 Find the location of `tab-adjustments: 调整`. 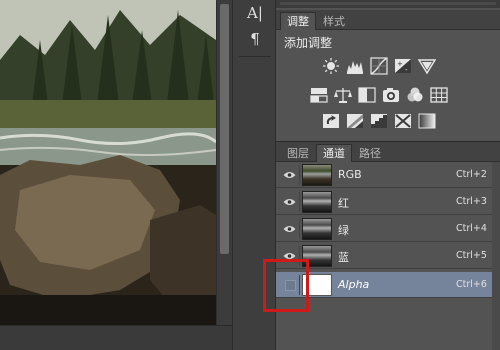

tab-adjustments: 调整 is located at coordinates (298, 21).